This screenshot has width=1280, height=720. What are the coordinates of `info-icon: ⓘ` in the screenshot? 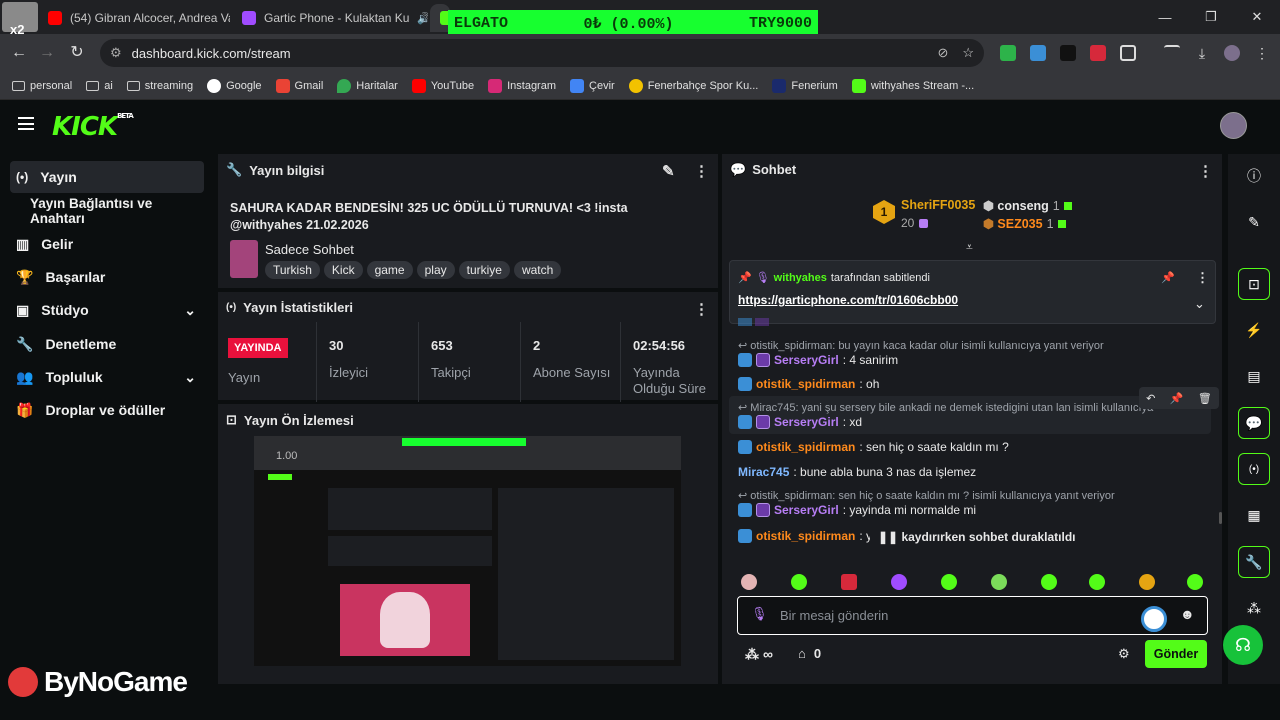 It's located at (1254, 176).